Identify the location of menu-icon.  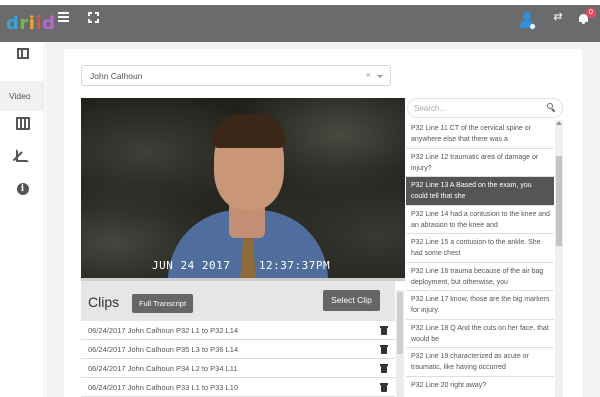
(63, 17).